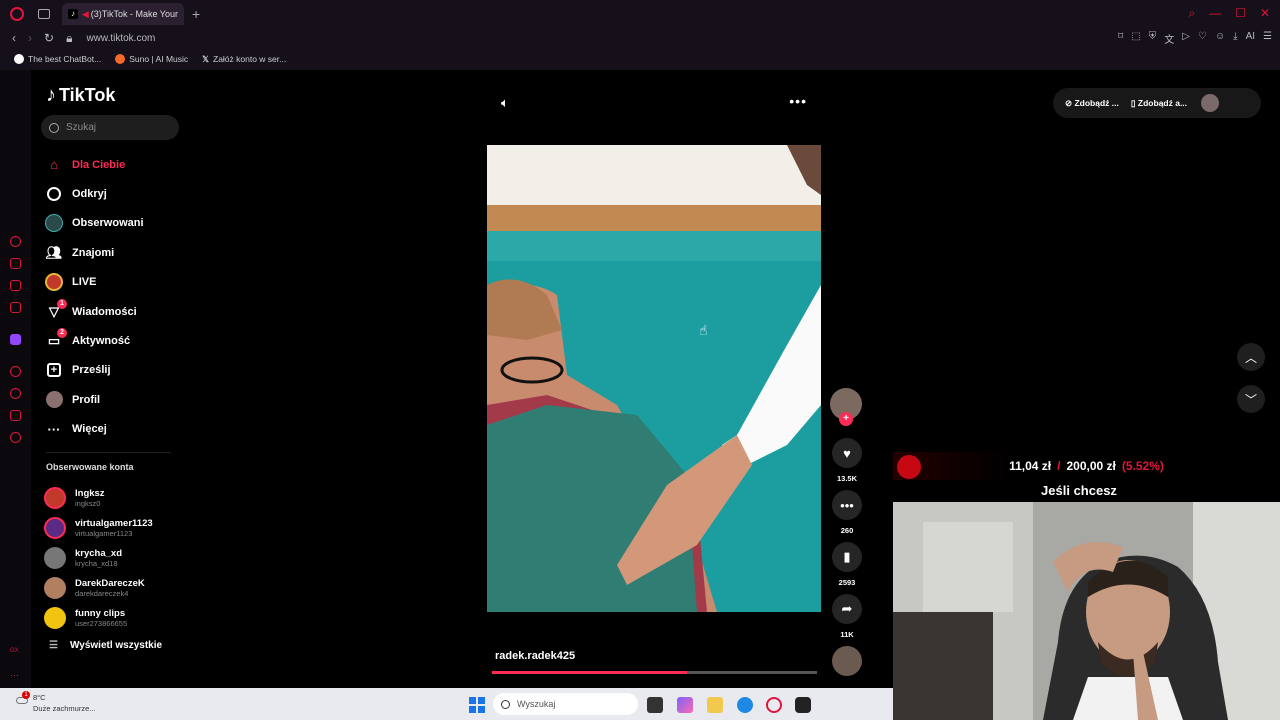  What do you see at coordinates (1220, 38) in the screenshot?
I see `profile-icon: ☺` at bounding box center [1220, 38].